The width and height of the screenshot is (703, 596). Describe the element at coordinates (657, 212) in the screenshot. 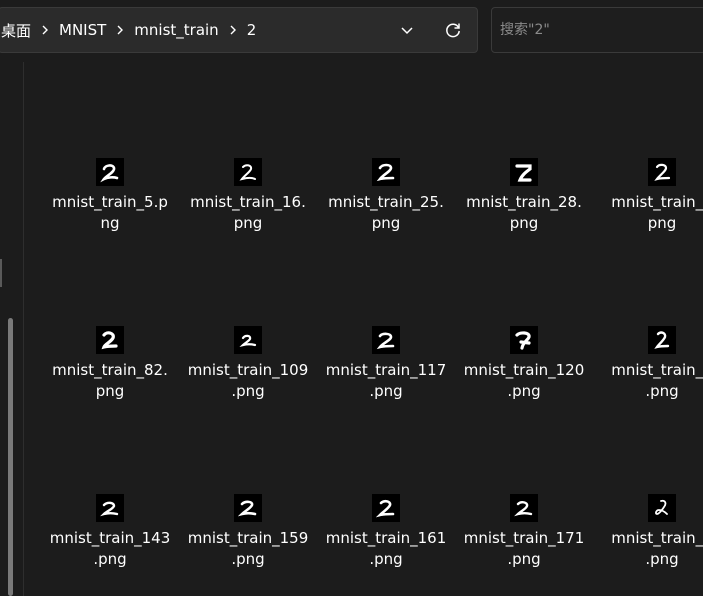

I see `file-name: mnist_train_7 png` at that location.